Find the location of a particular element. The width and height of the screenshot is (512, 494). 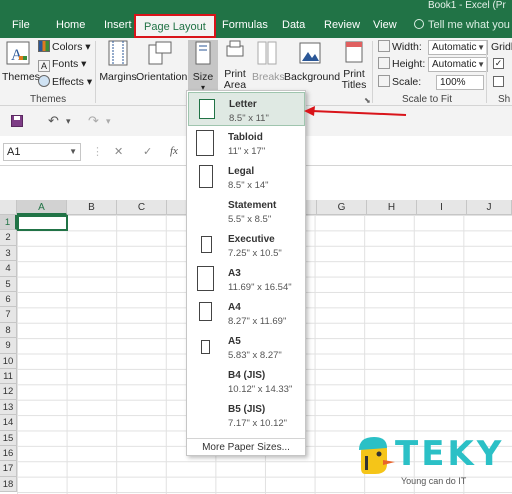

column-header-c: C is located at coordinates (142, 207).